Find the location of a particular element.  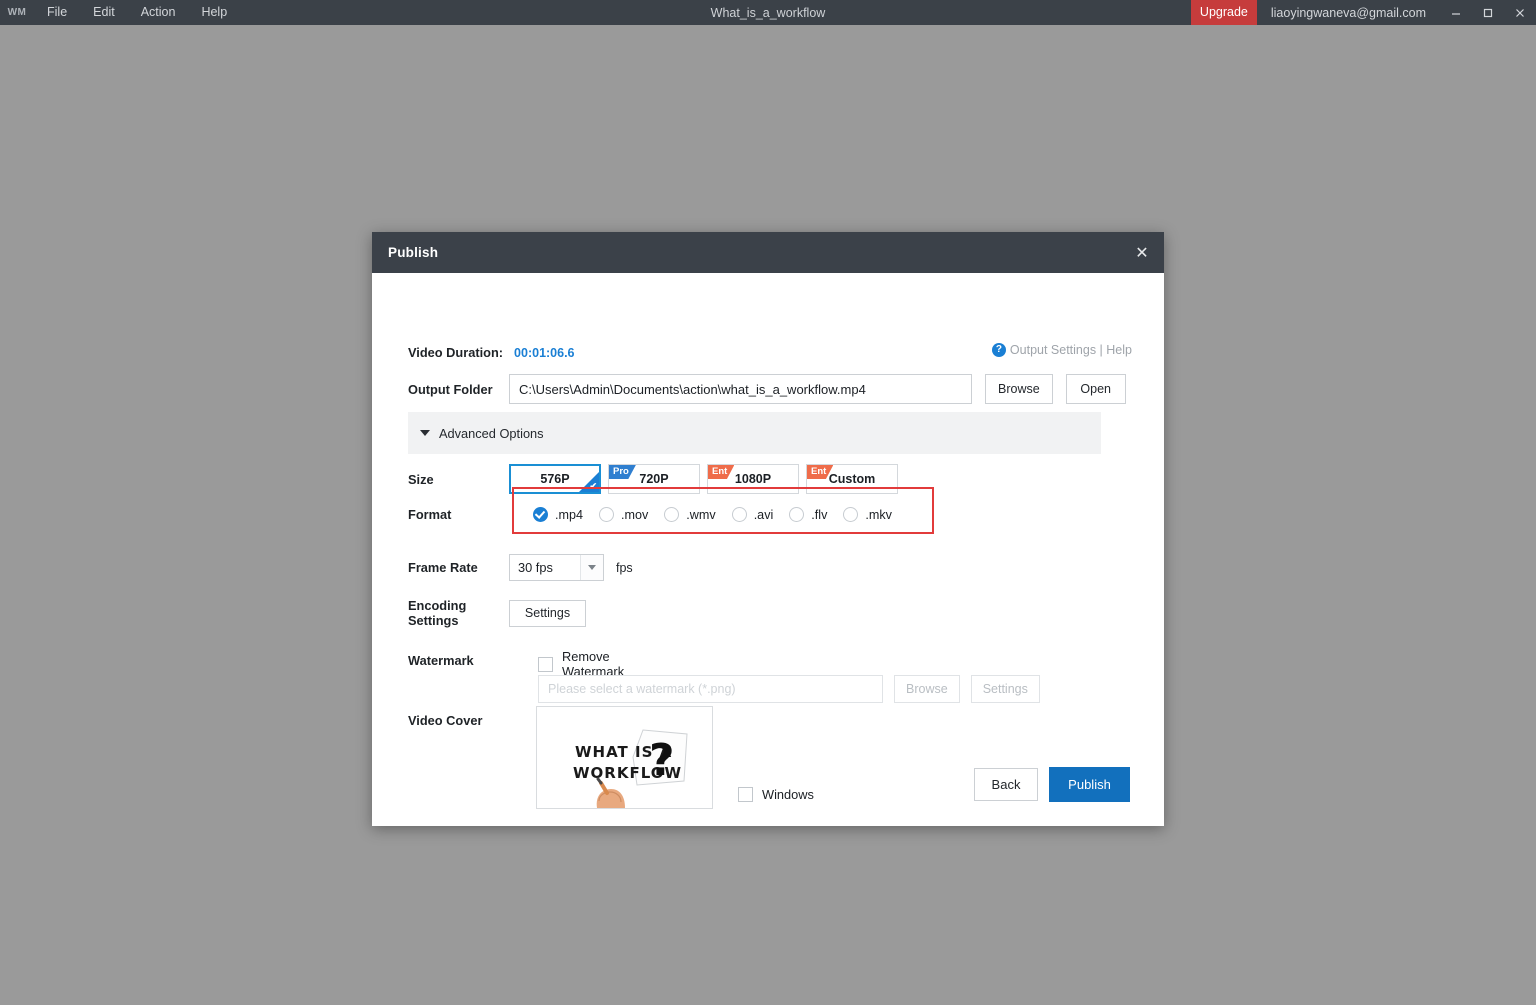

check-icon: ✔ is located at coordinates (593, 486).